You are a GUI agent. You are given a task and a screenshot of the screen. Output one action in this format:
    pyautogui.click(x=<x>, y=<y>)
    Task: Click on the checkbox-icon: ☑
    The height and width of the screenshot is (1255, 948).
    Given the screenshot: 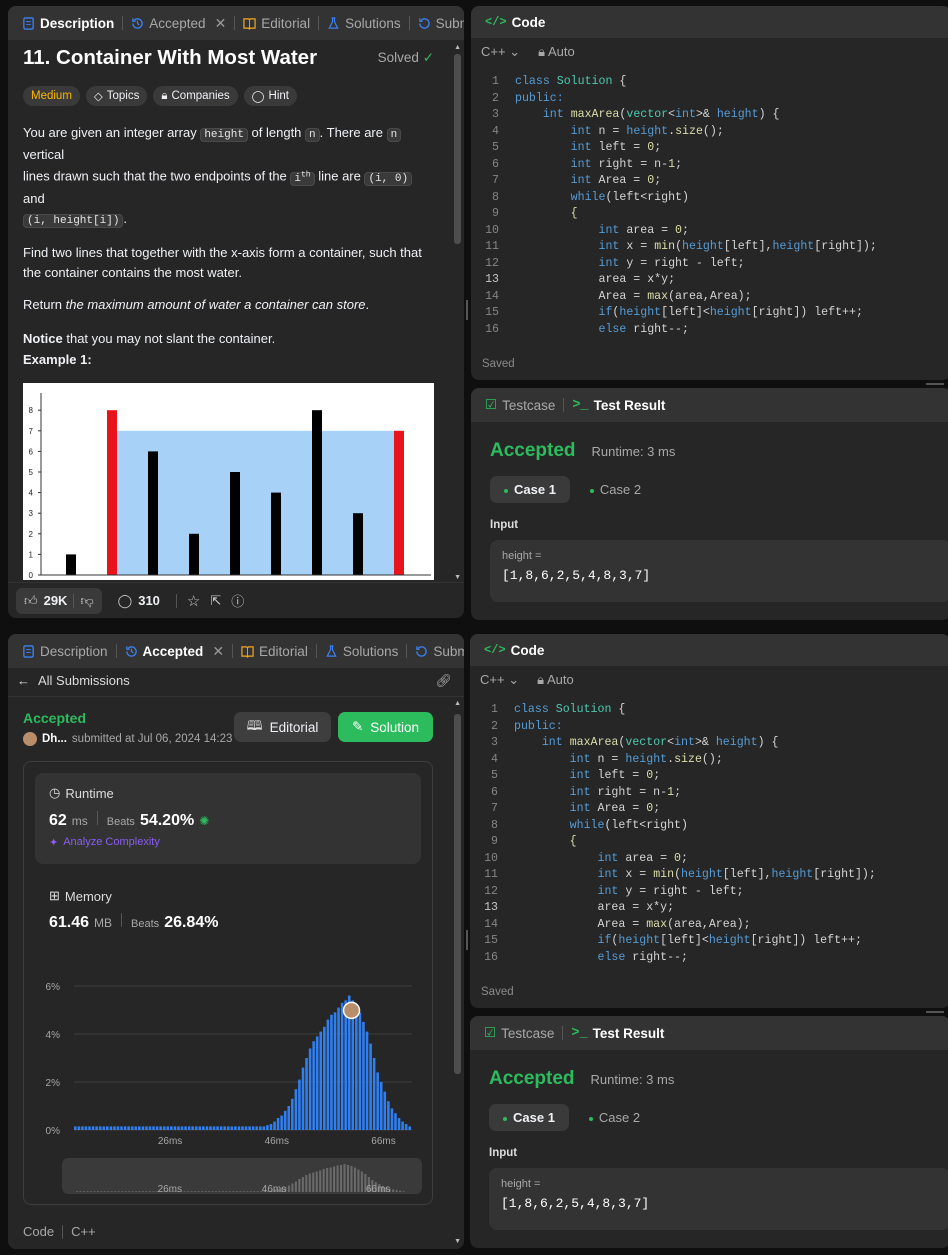 What is the action you would take?
    pyautogui.click(x=491, y=404)
    